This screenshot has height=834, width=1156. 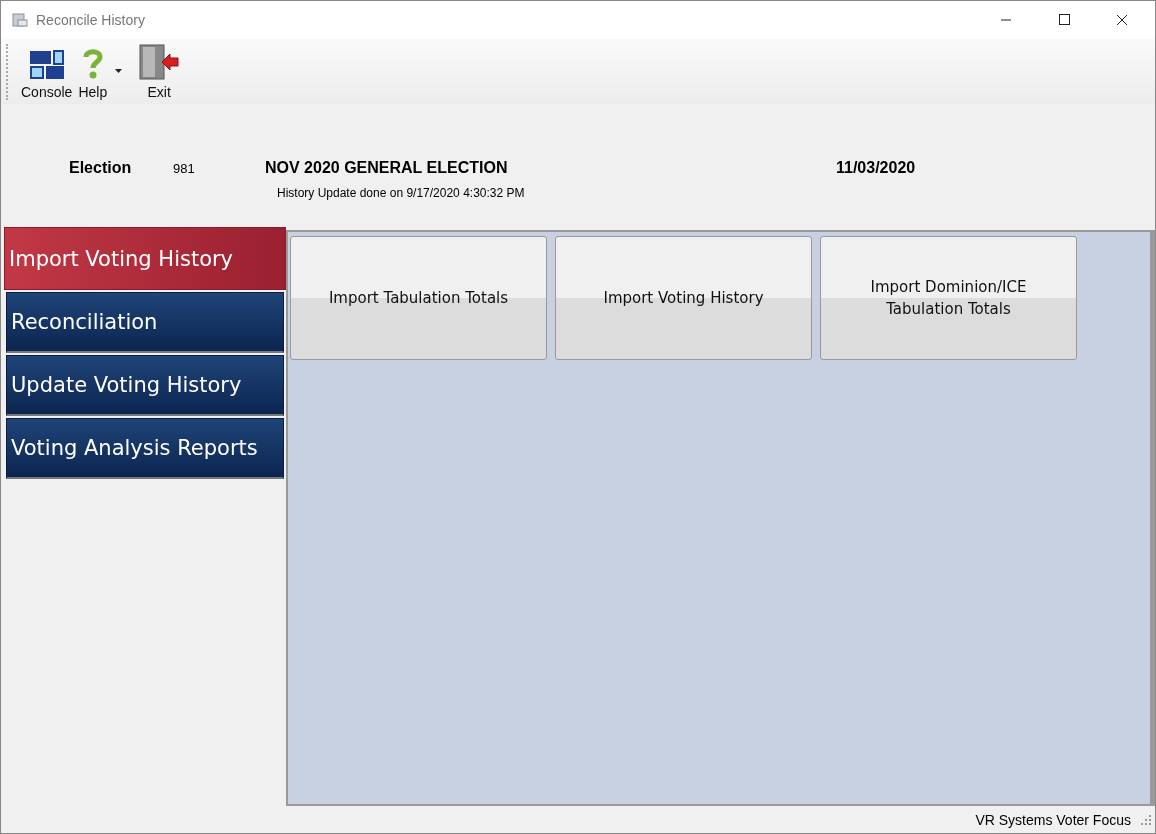 What do you see at coordinates (92, 64) in the screenshot?
I see `question-mark-icon` at bounding box center [92, 64].